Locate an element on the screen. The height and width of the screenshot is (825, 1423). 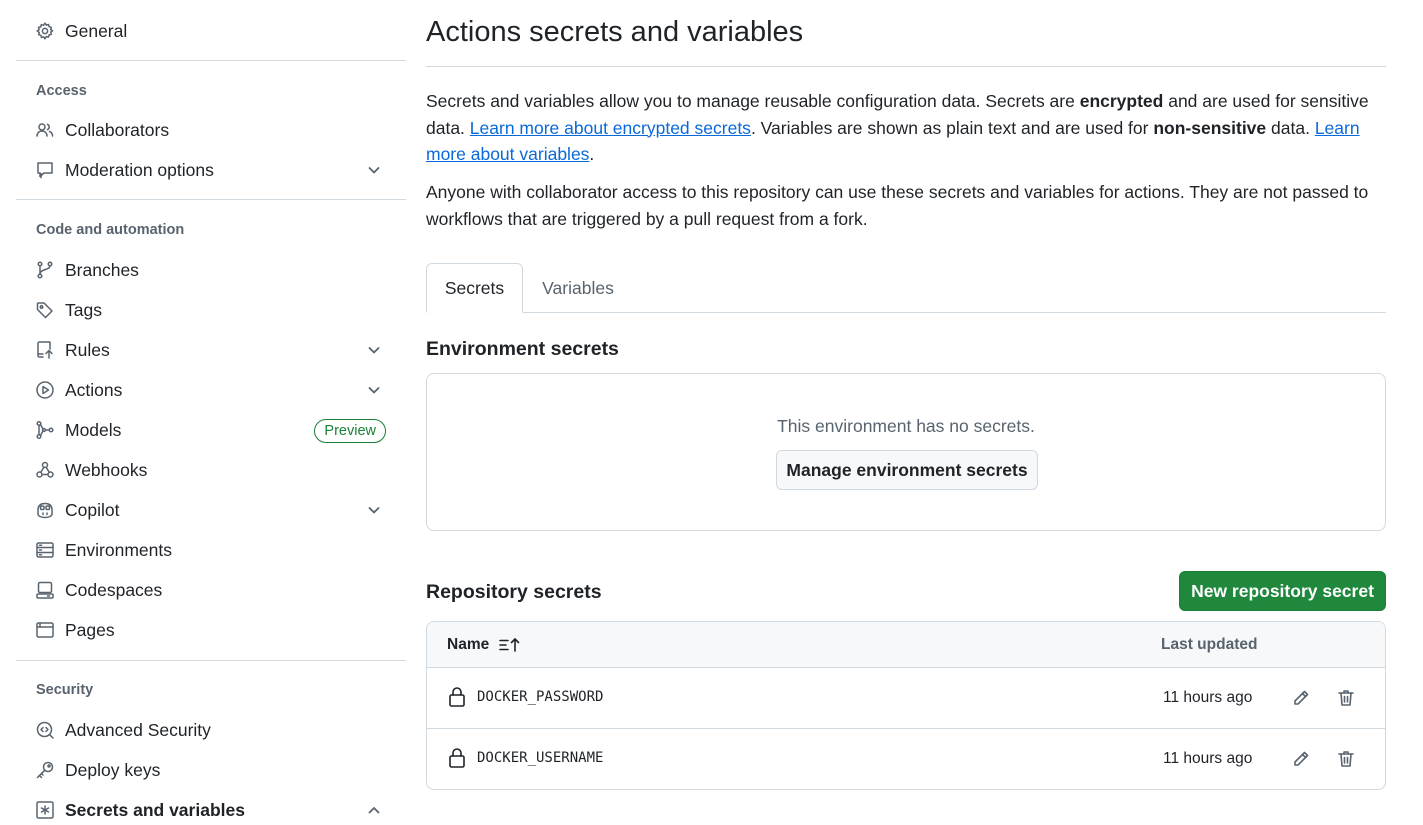
sidebar-item-label: Collaborators is located at coordinates (117, 129).